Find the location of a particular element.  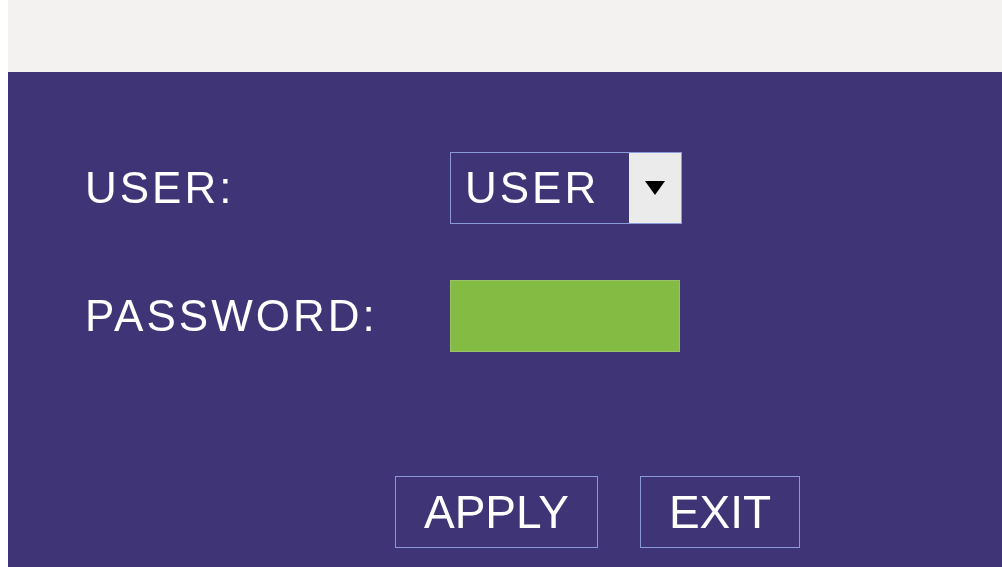

field-label: USER: is located at coordinates (160, 188).